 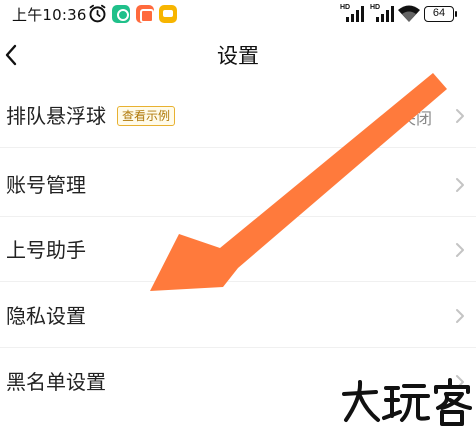 What do you see at coordinates (407, 402) in the screenshot?
I see `watermark-logo` at bounding box center [407, 402].